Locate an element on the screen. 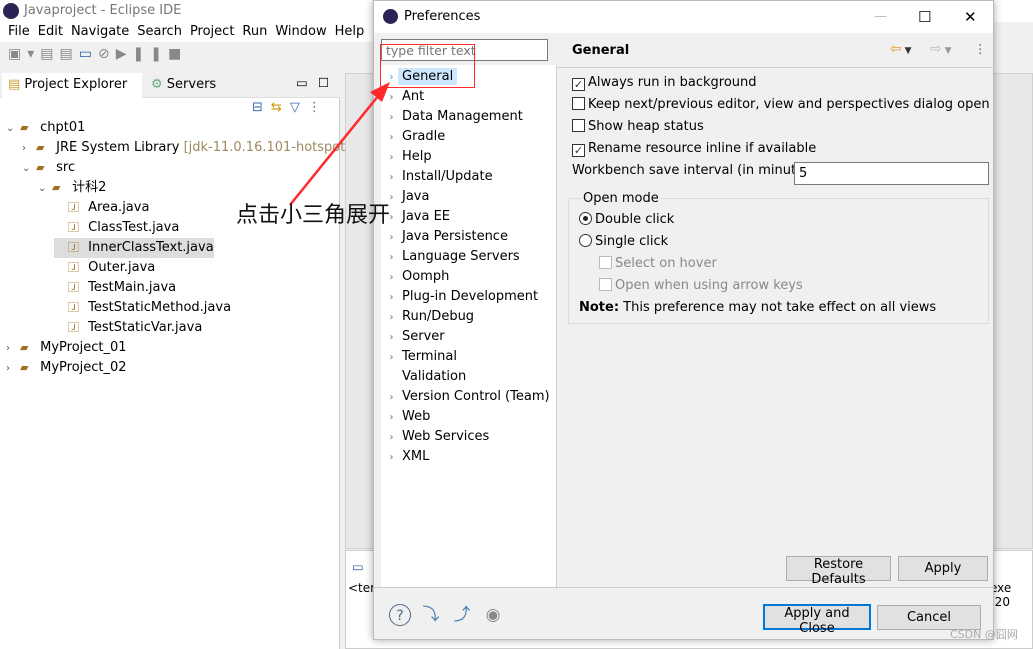 The height and width of the screenshot is (649, 1033). select-on-hover-checkbox: Select on hover is located at coordinates (658, 264).